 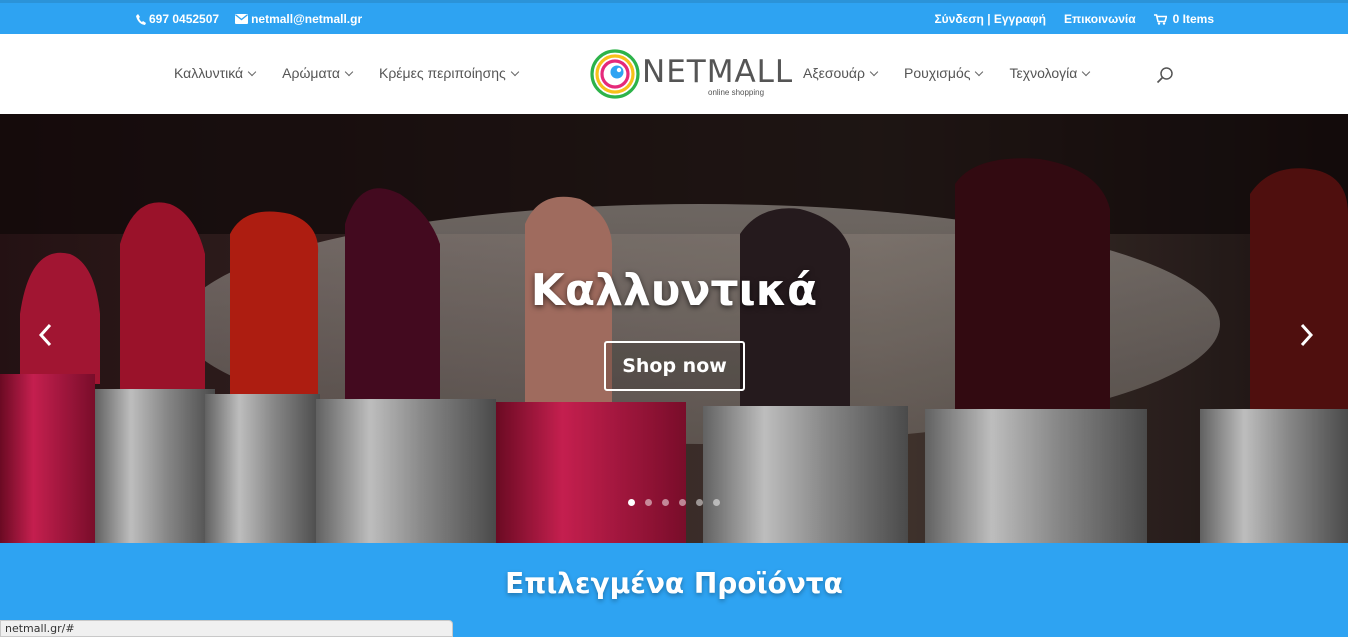 What do you see at coordinates (242, 19) in the screenshot?
I see `envelope-icon` at bounding box center [242, 19].